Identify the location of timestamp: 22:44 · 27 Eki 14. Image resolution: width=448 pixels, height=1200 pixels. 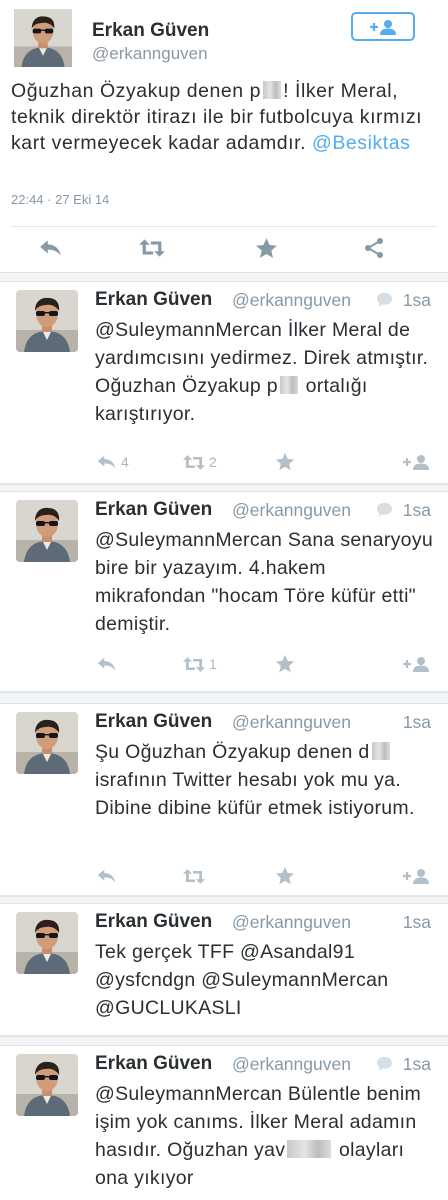
(60, 199).